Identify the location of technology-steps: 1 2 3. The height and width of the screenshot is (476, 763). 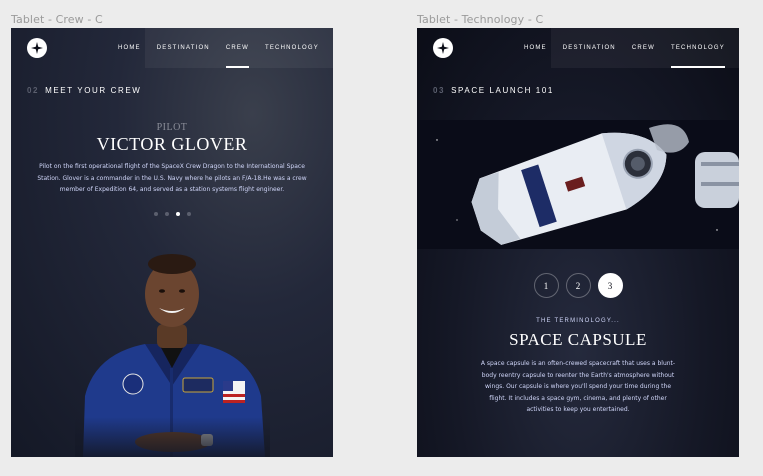
(578, 285).